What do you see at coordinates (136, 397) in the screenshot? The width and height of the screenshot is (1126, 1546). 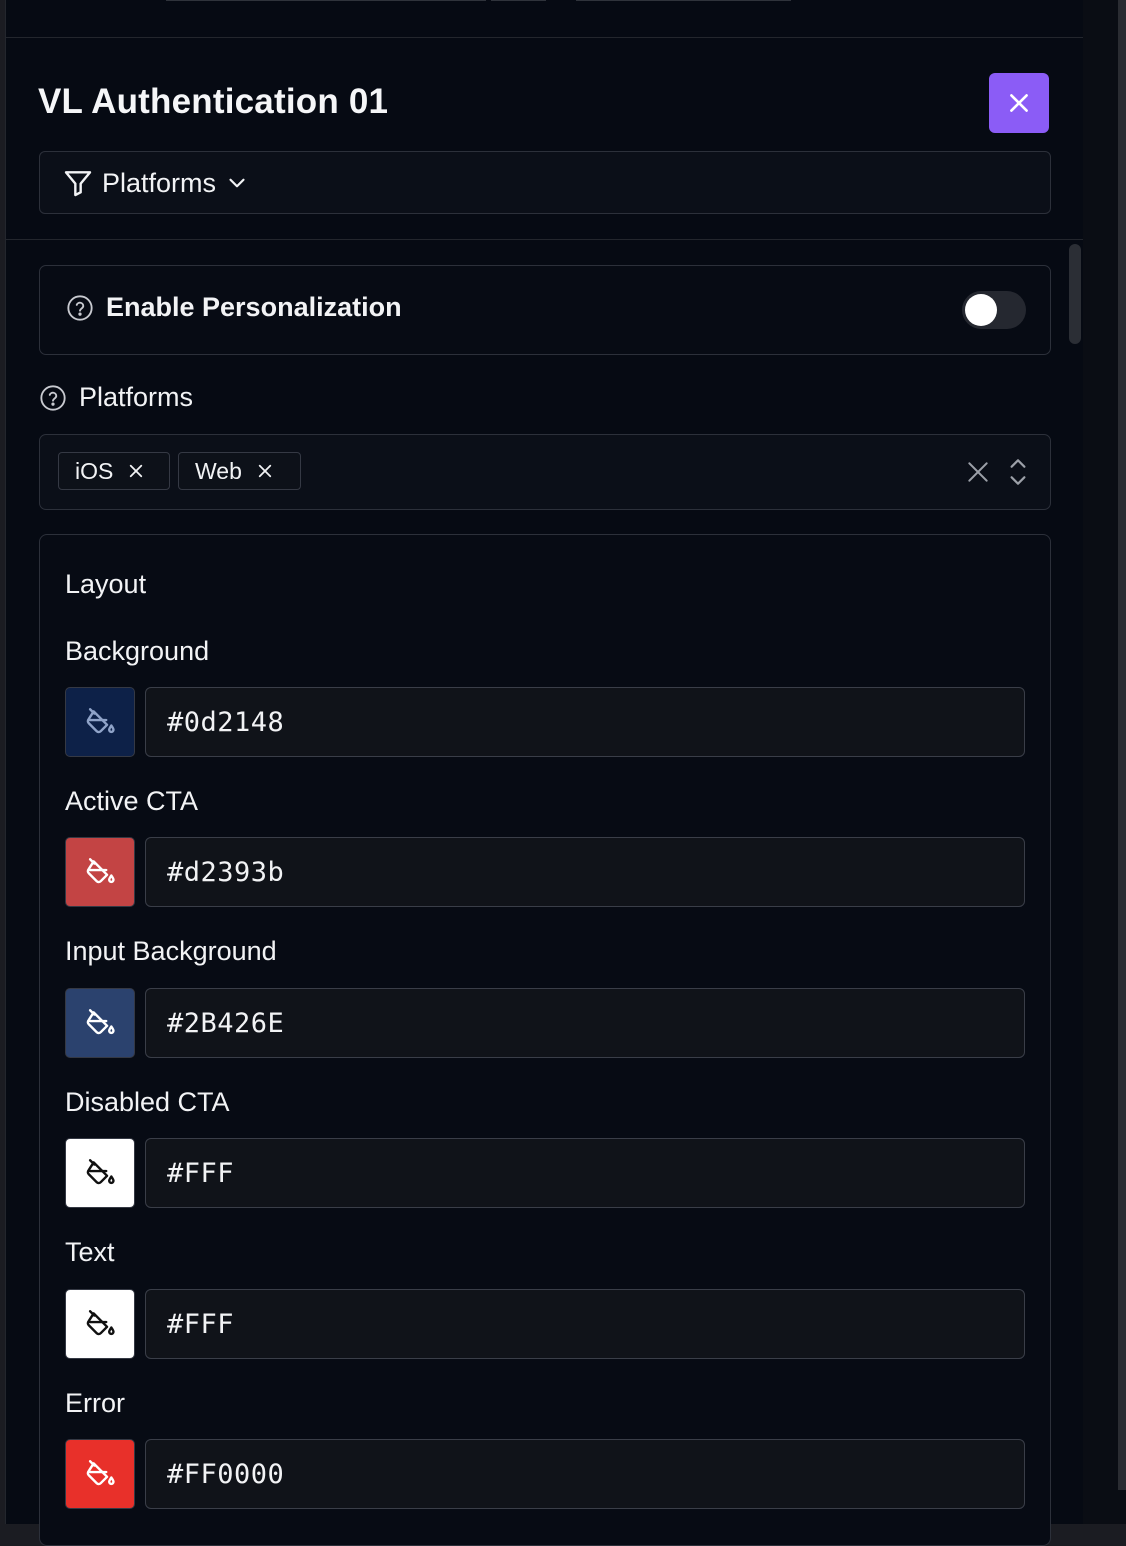 I see `platforms-label-text: Platforms` at bounding box center [136, 397].